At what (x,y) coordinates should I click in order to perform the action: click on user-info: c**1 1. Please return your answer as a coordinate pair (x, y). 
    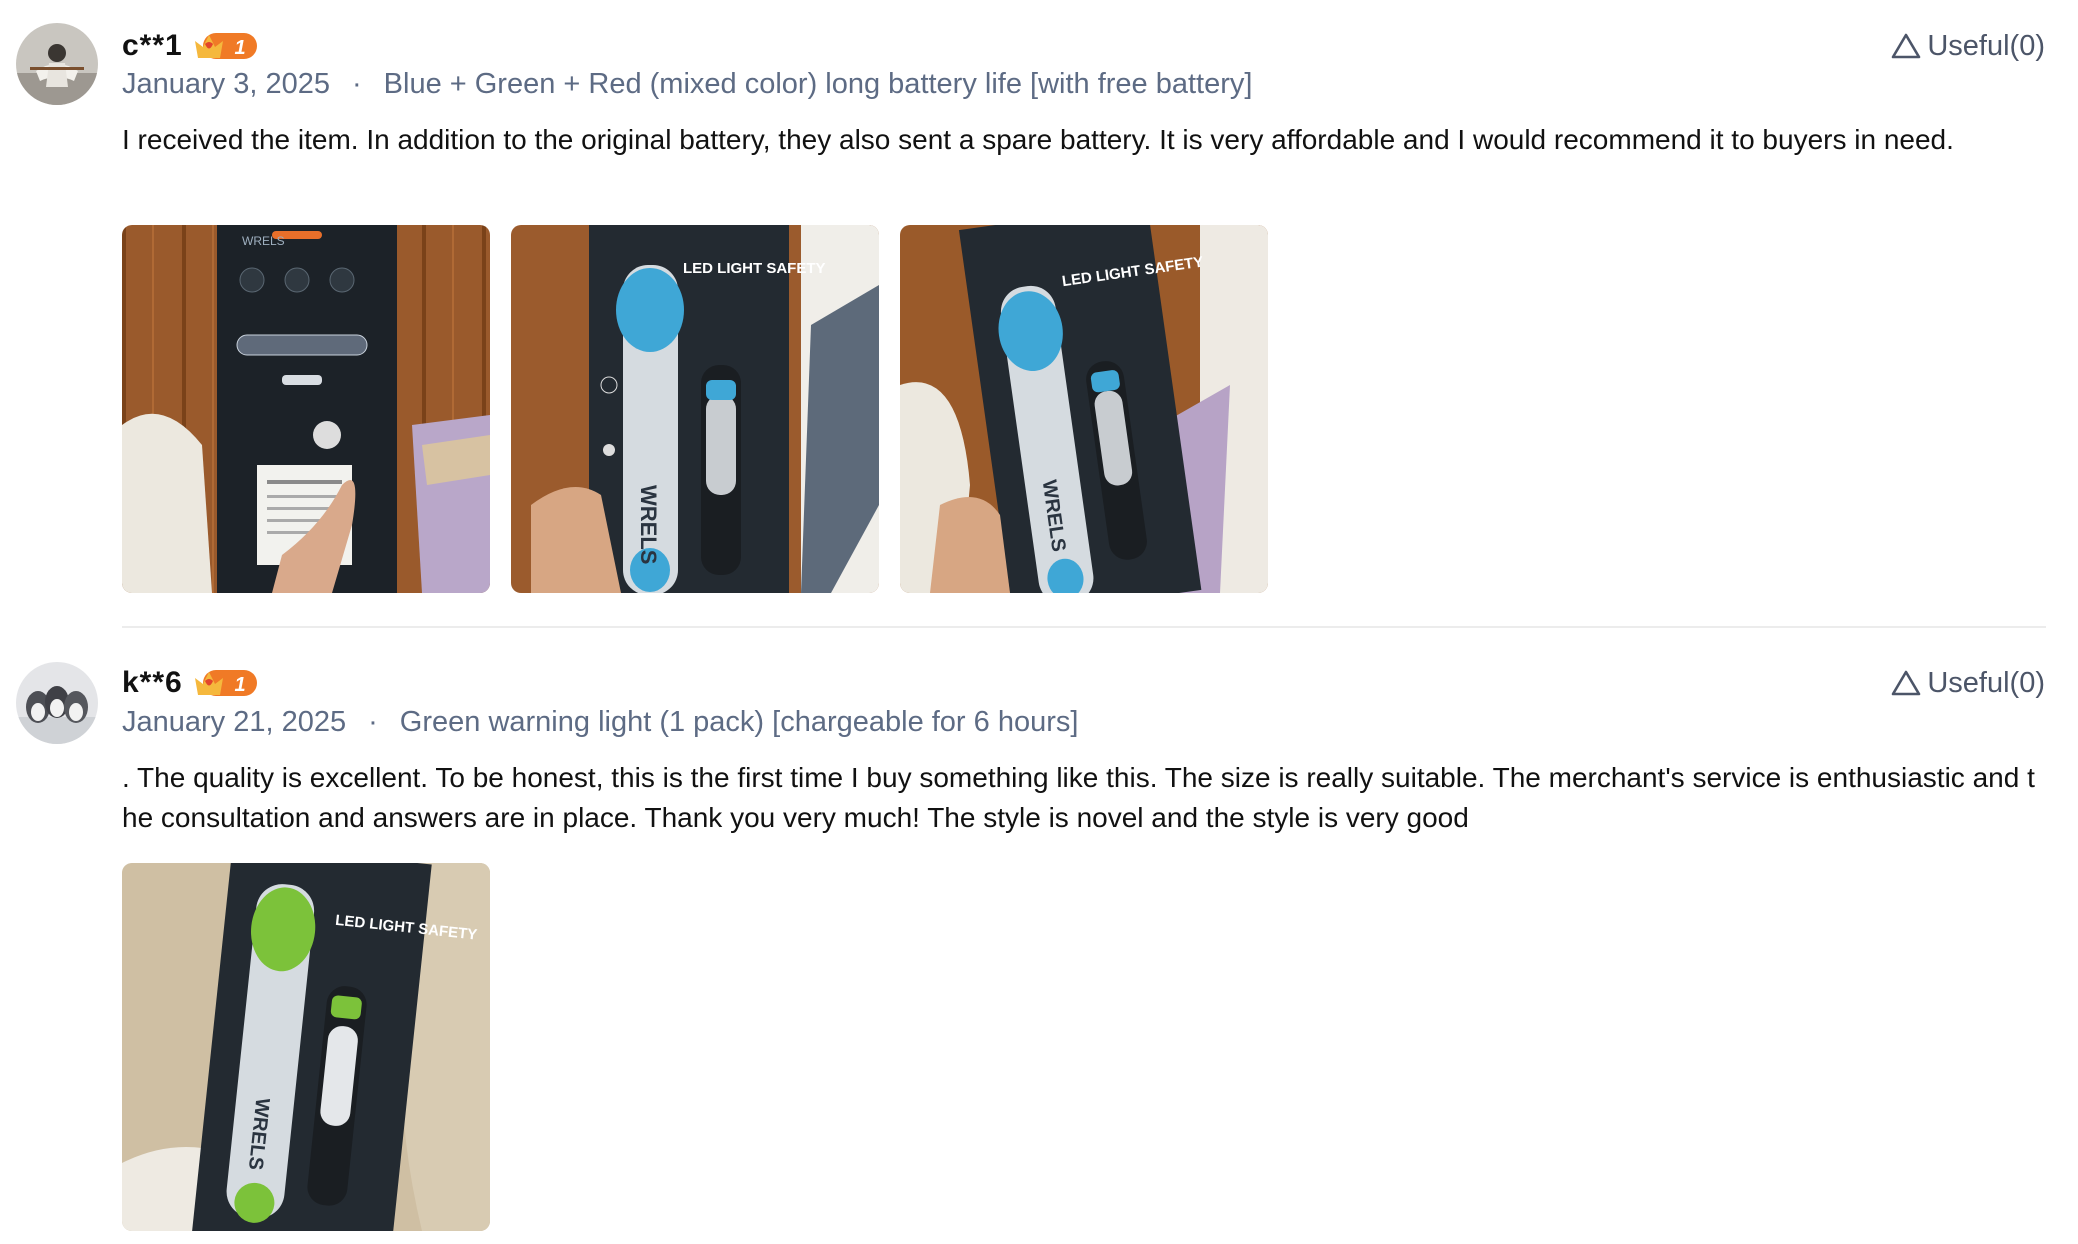
    Looking at the image, I should click on (190, 46).